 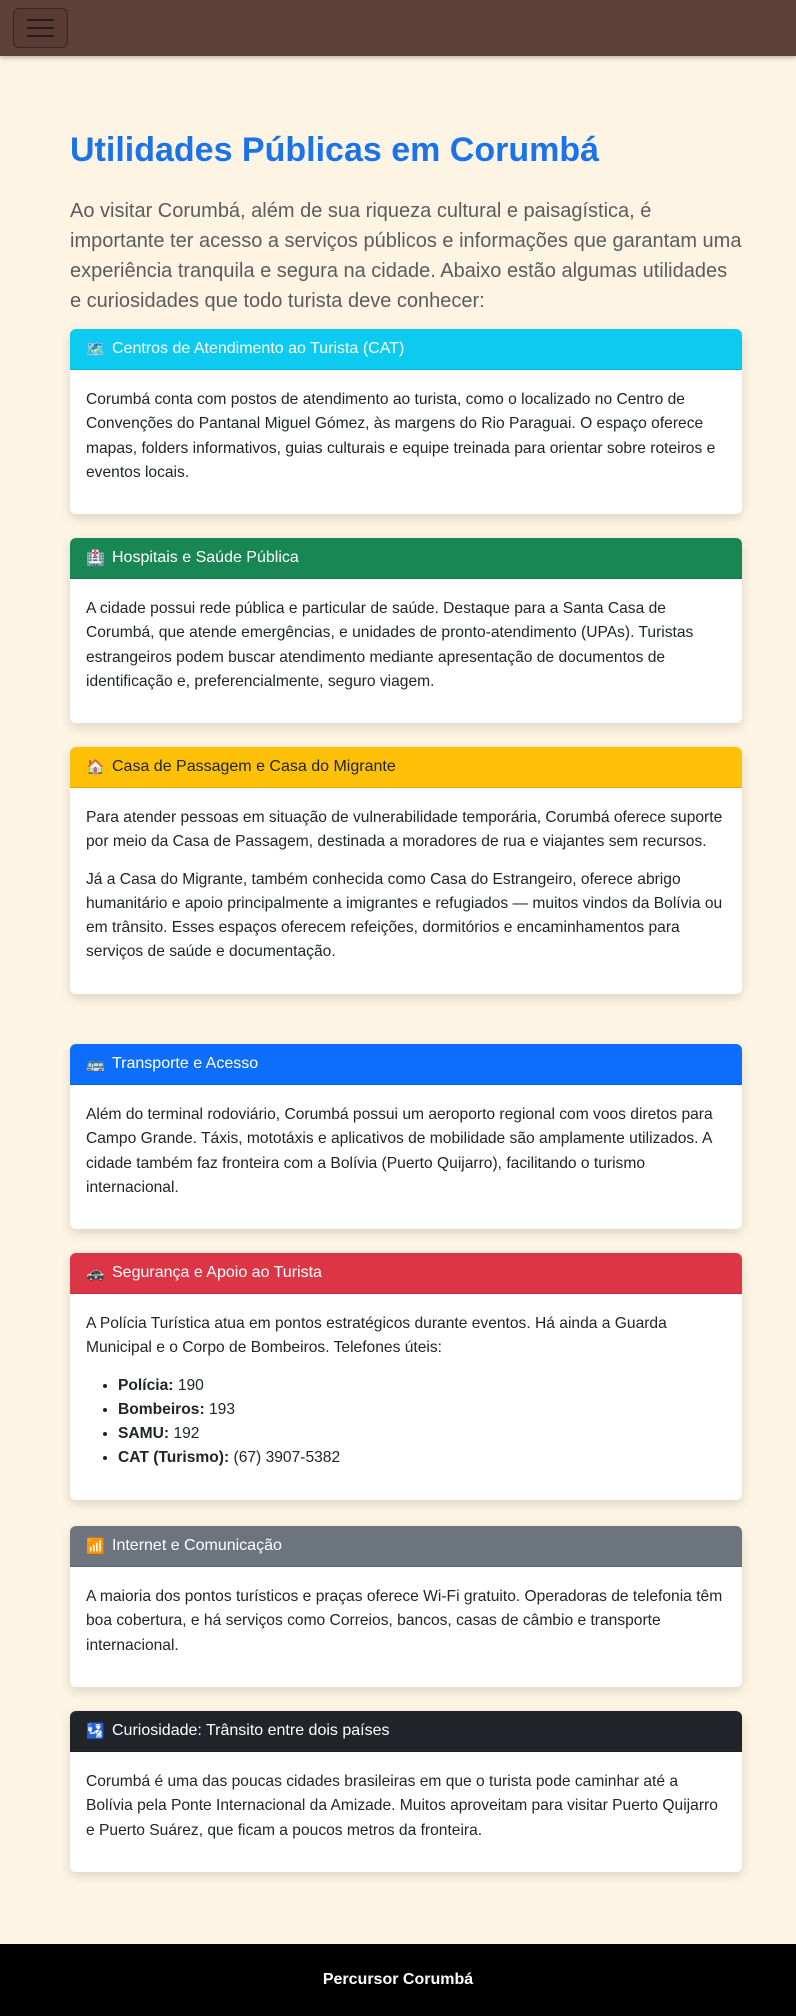 What do you see at coordinates (217, 1272) in the screenshot?
I see `card-title: Segurança e Apoio ao Turista` at bounding box center [217, 1272].